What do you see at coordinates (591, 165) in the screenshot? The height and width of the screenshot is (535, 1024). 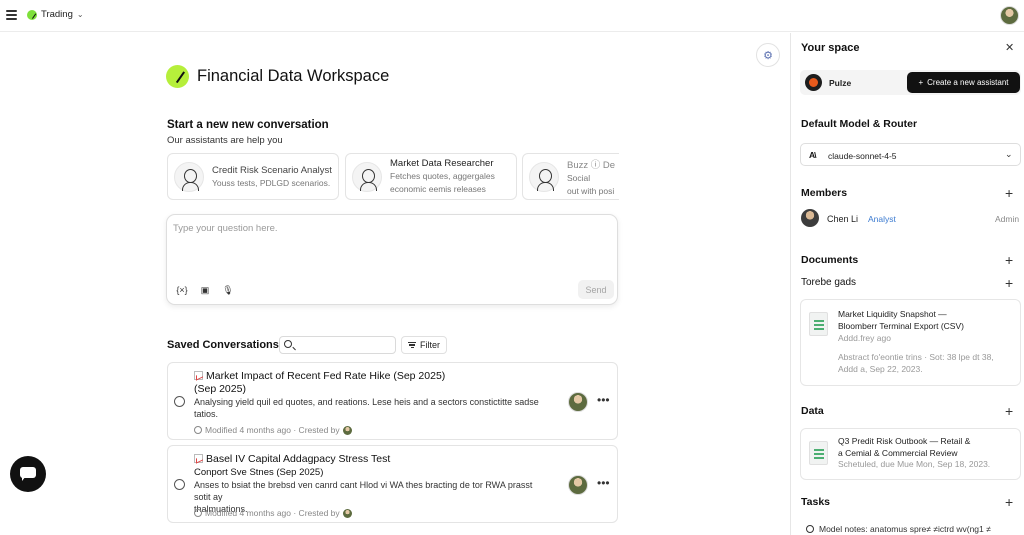 I see `assistant-name: Buzz ⓘ De` at bounding box center [591, 165].